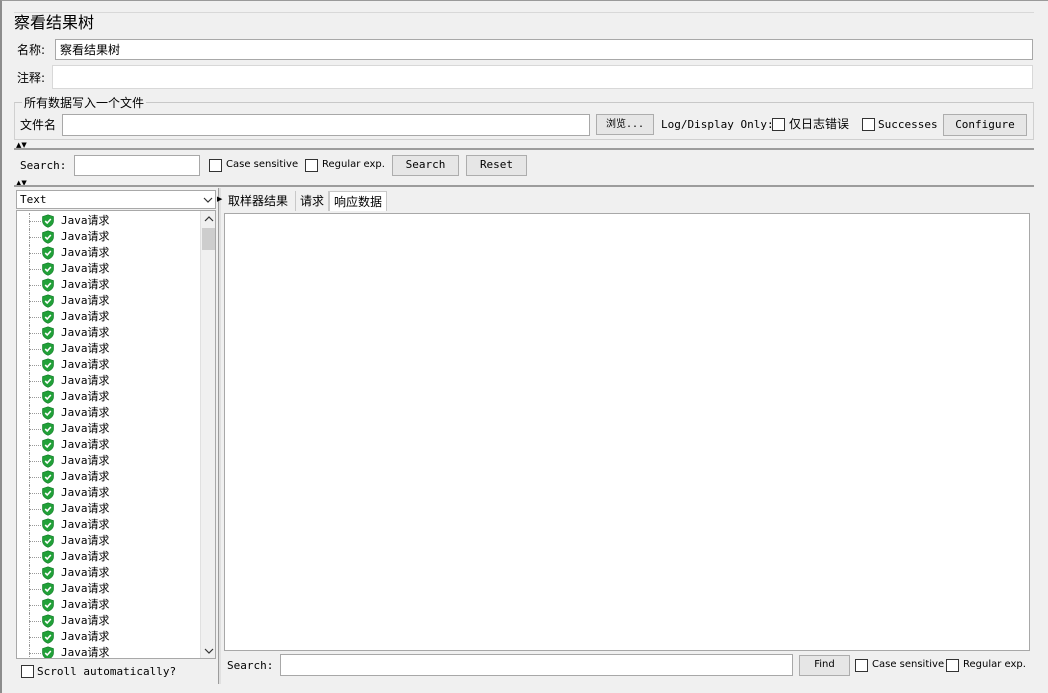  Describe the element at coordinates (116, 199) in the screenshot. I see `renderer-select: Text` at that location.